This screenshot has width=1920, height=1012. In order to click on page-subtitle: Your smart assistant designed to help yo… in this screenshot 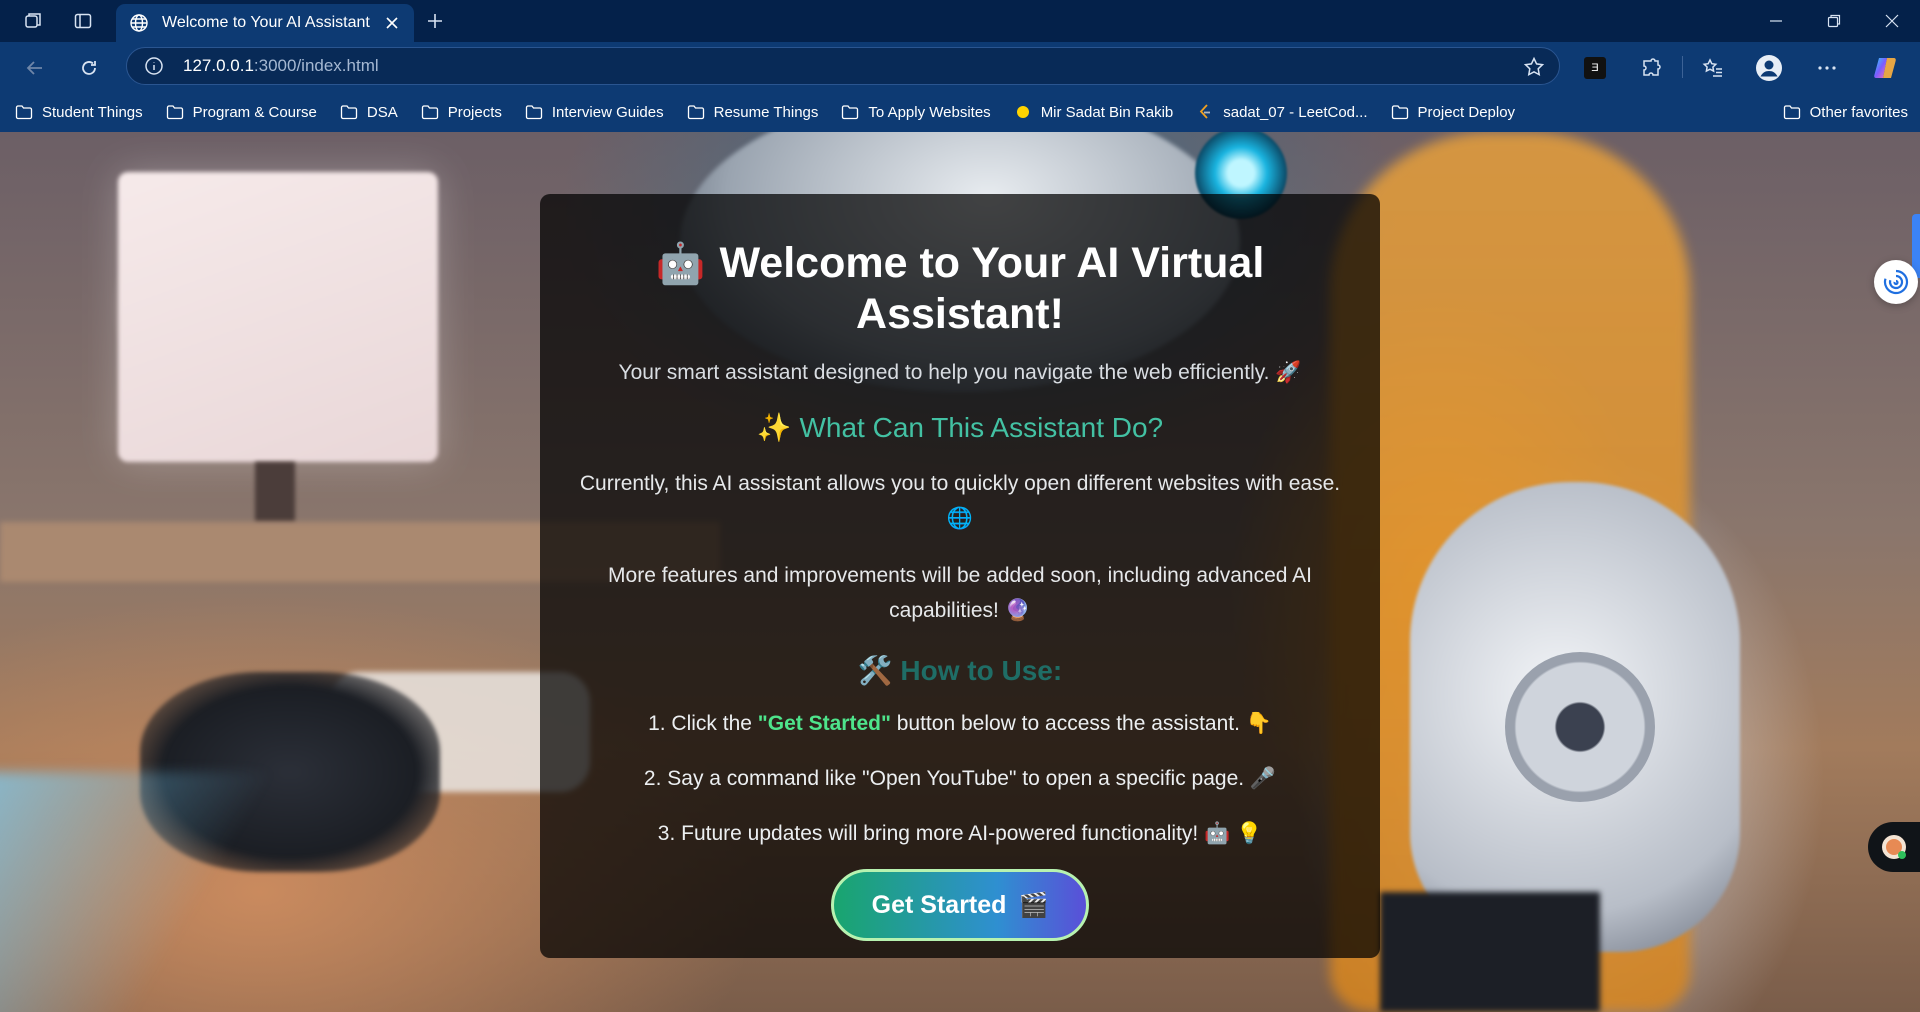, I will do `click(960, 372)`.